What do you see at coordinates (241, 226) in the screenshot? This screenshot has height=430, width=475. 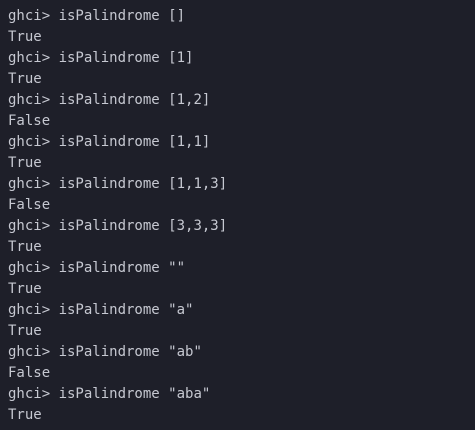 I see `input-line: ghci> isPalindrome [3,3,3]` at bounding box center [241, 226].